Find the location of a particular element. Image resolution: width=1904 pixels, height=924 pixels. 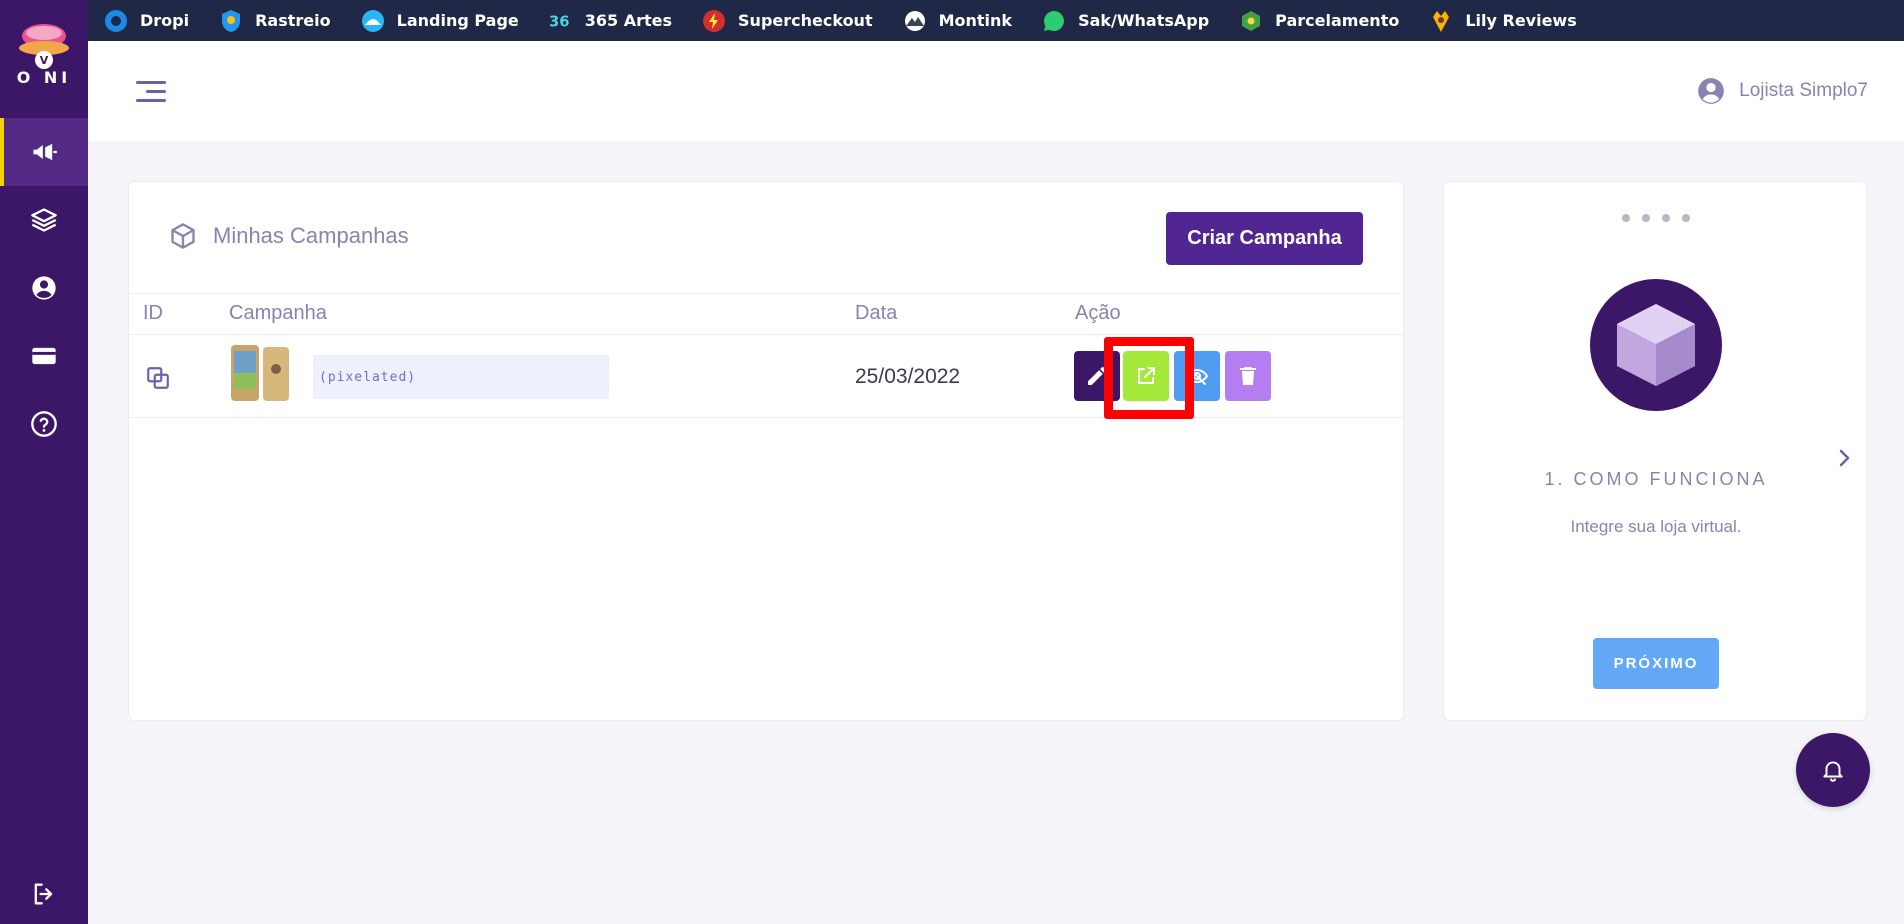

365-artes-icon: 36 is located at coordinates (561, 21).